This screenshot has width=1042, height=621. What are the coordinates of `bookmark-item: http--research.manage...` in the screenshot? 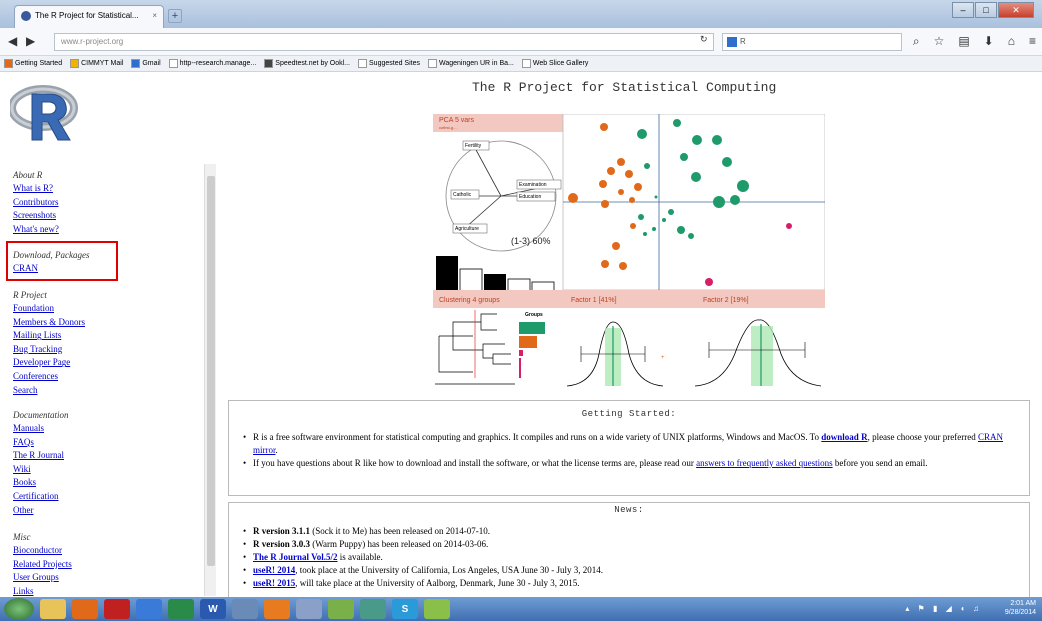 It's located at (212, 63).